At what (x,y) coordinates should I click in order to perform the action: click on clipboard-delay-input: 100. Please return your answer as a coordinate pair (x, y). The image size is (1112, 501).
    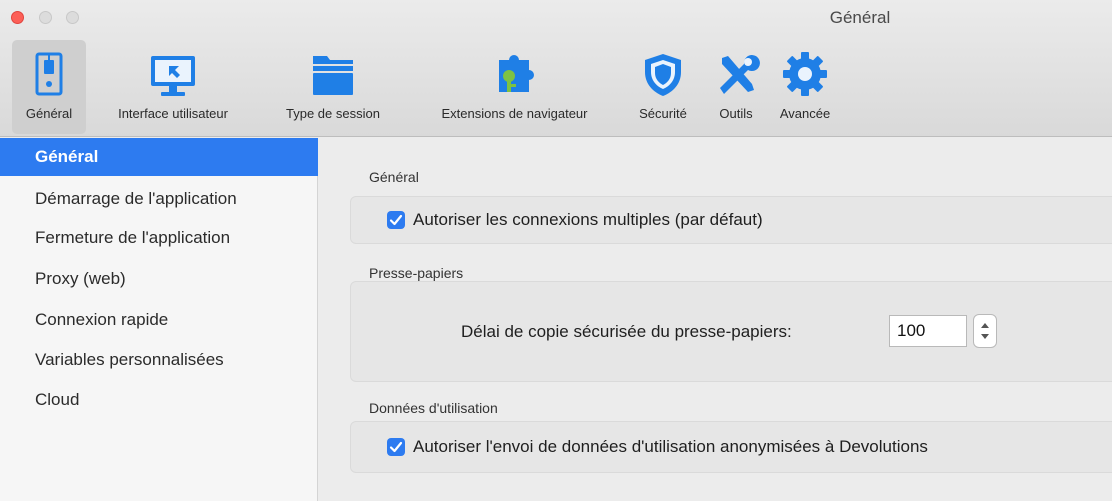
    Looking at the image, I should click on (928, 331).